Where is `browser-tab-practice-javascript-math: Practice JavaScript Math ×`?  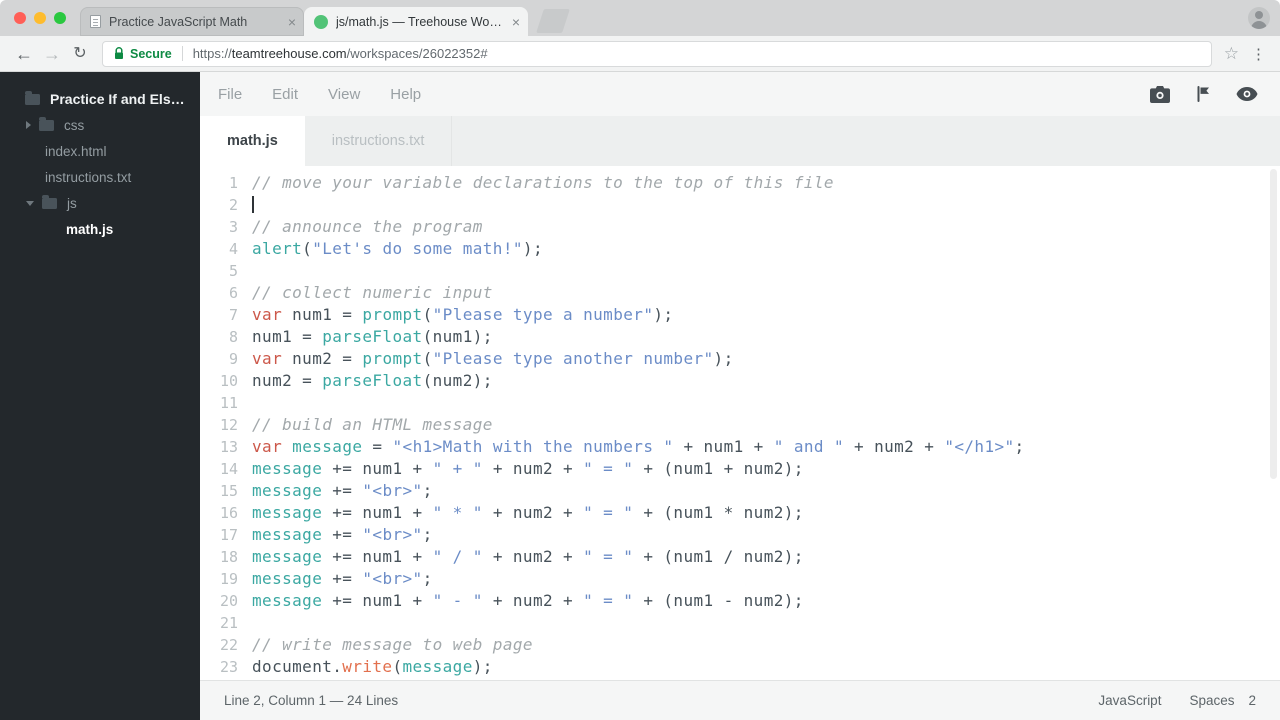 browser-tab-practice-javascript-math: Practice JavaScript Math × is located at coordinates (192, 21).